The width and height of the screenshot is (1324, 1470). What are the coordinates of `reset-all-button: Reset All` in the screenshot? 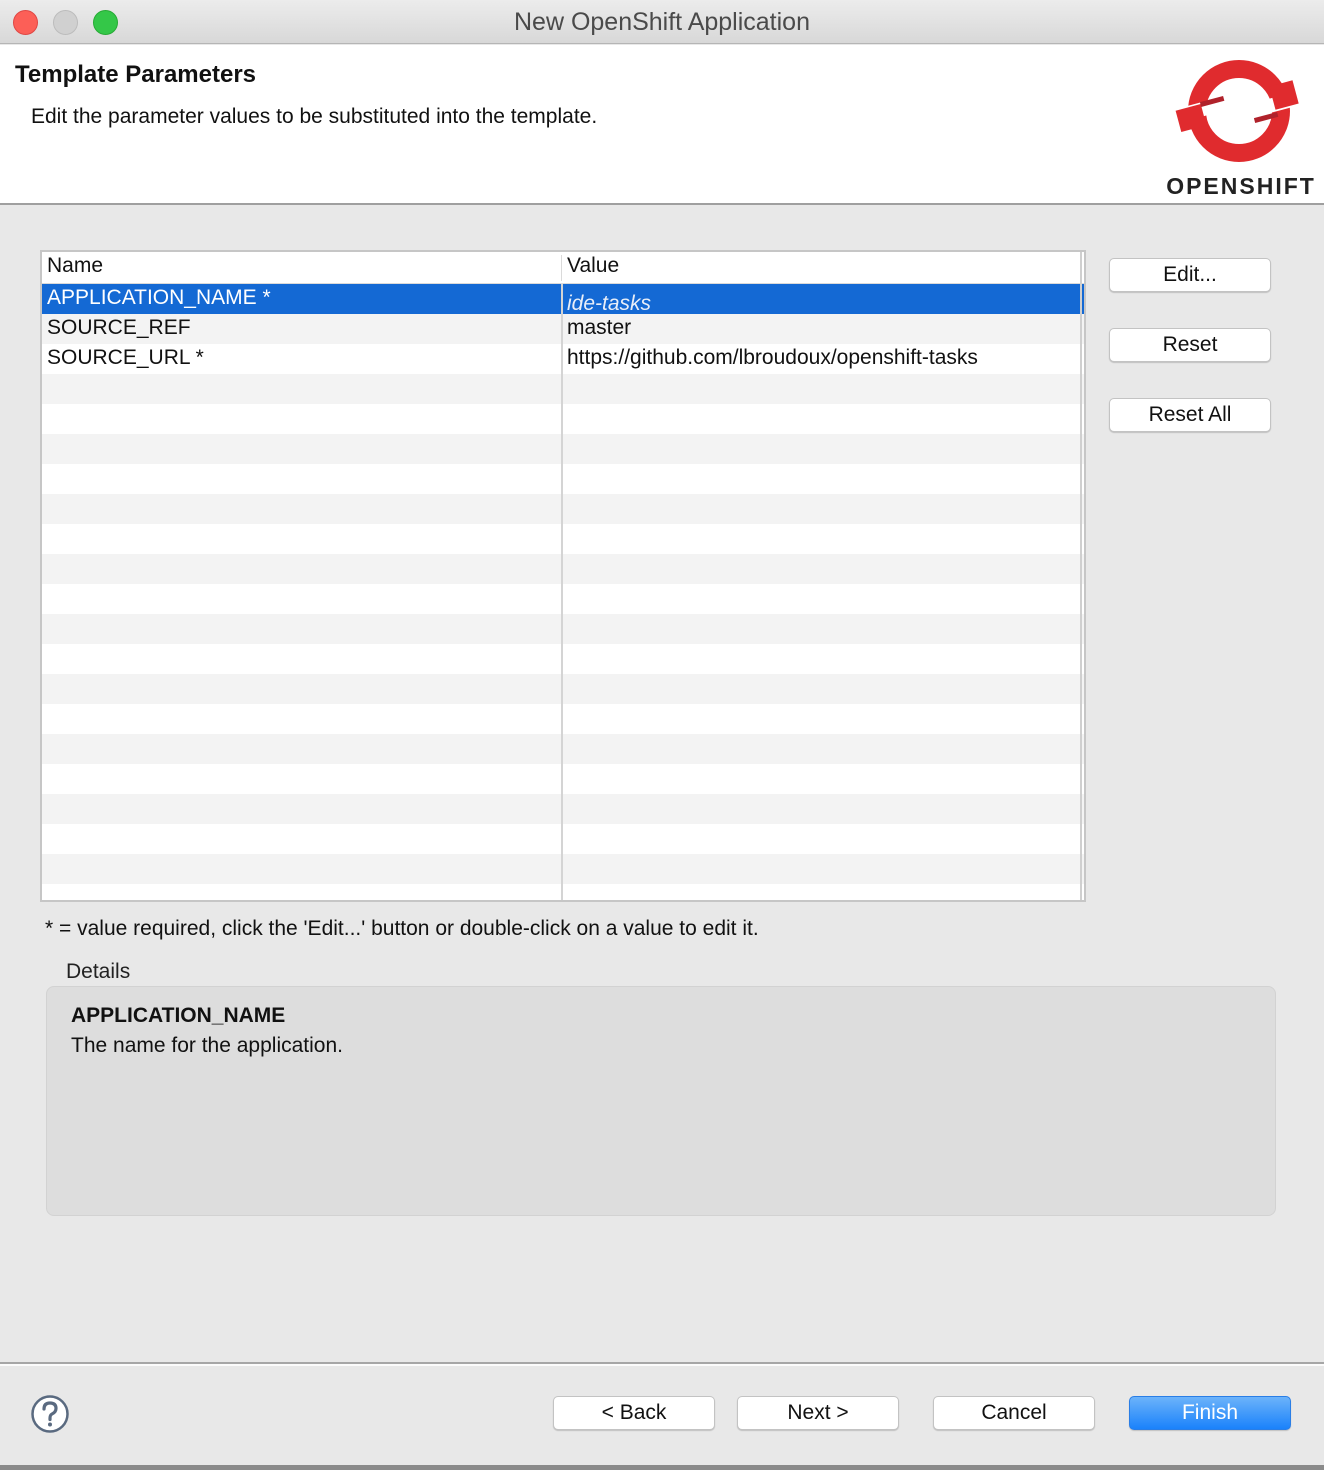 It's located at (1190, 415).